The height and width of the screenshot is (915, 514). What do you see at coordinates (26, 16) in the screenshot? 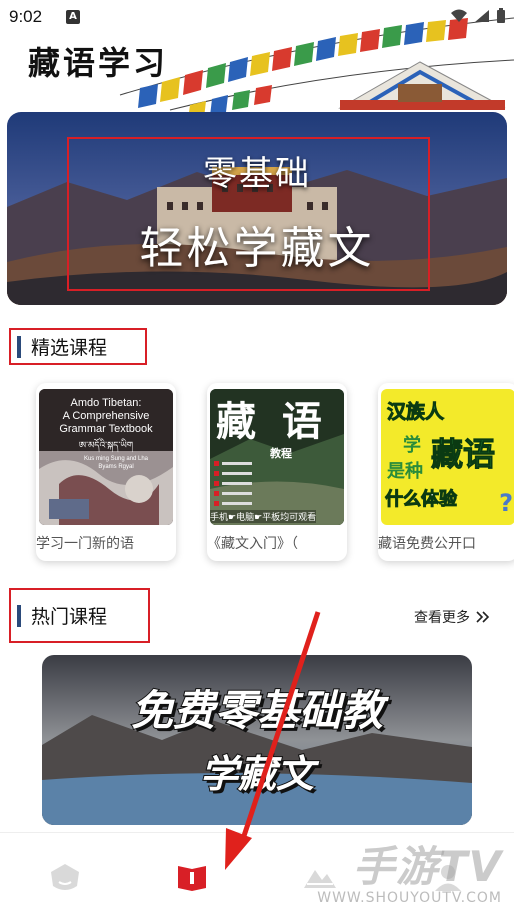
I see `status-time: 9:02` at bounding box center [26, 16].